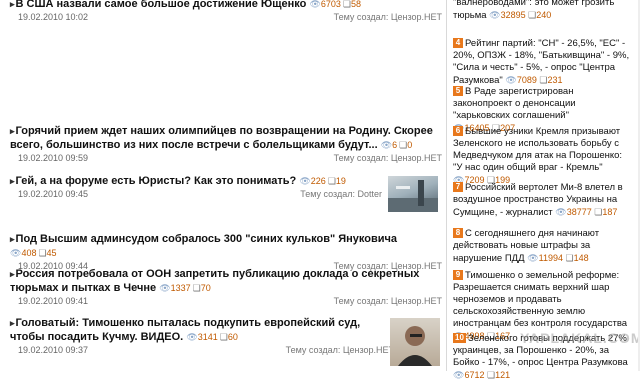 The width and height of the screenshot is (640, 382). What do you see at coordinates (513, 15) in the screenshot?
I see `views-count: 32895` at bounding box center [513, 15].